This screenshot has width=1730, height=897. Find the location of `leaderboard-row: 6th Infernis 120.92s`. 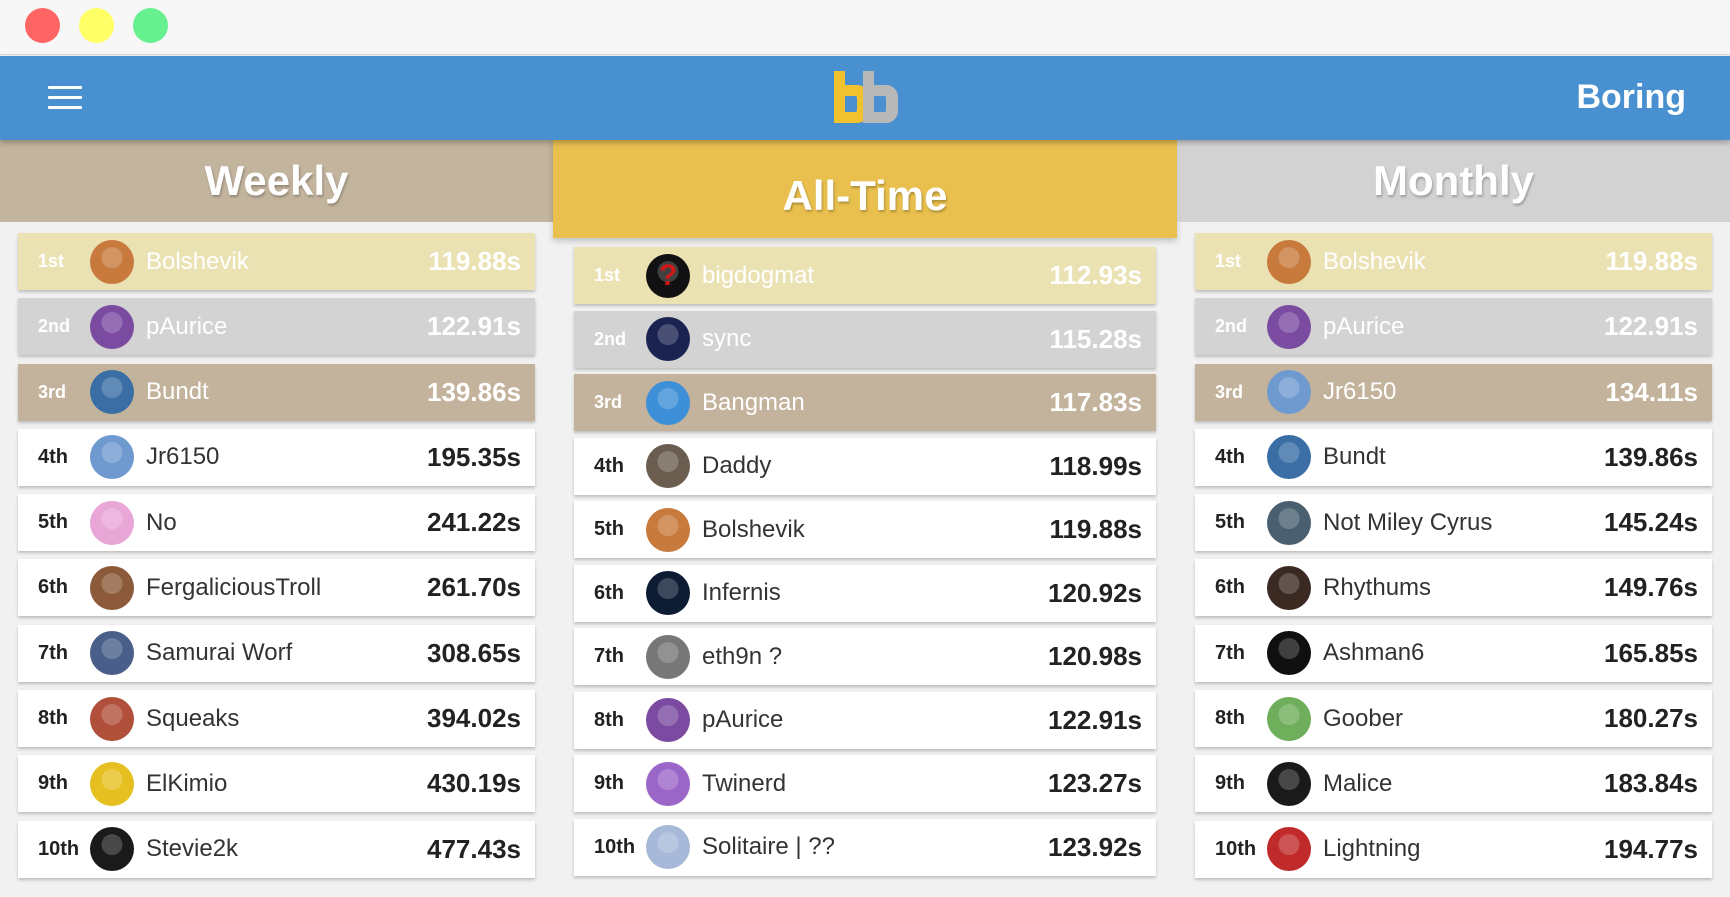

leaderboard-row: 6th Infernis 120.92s is located at coordinates (865, 593).